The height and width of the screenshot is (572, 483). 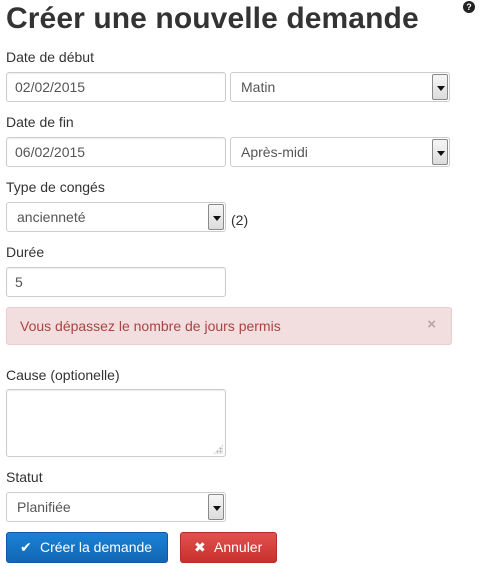 What do you see at coordinates (340, 87) in the screenshot?
I see `start-half-select: Matin` at bounding box center [340, 87].